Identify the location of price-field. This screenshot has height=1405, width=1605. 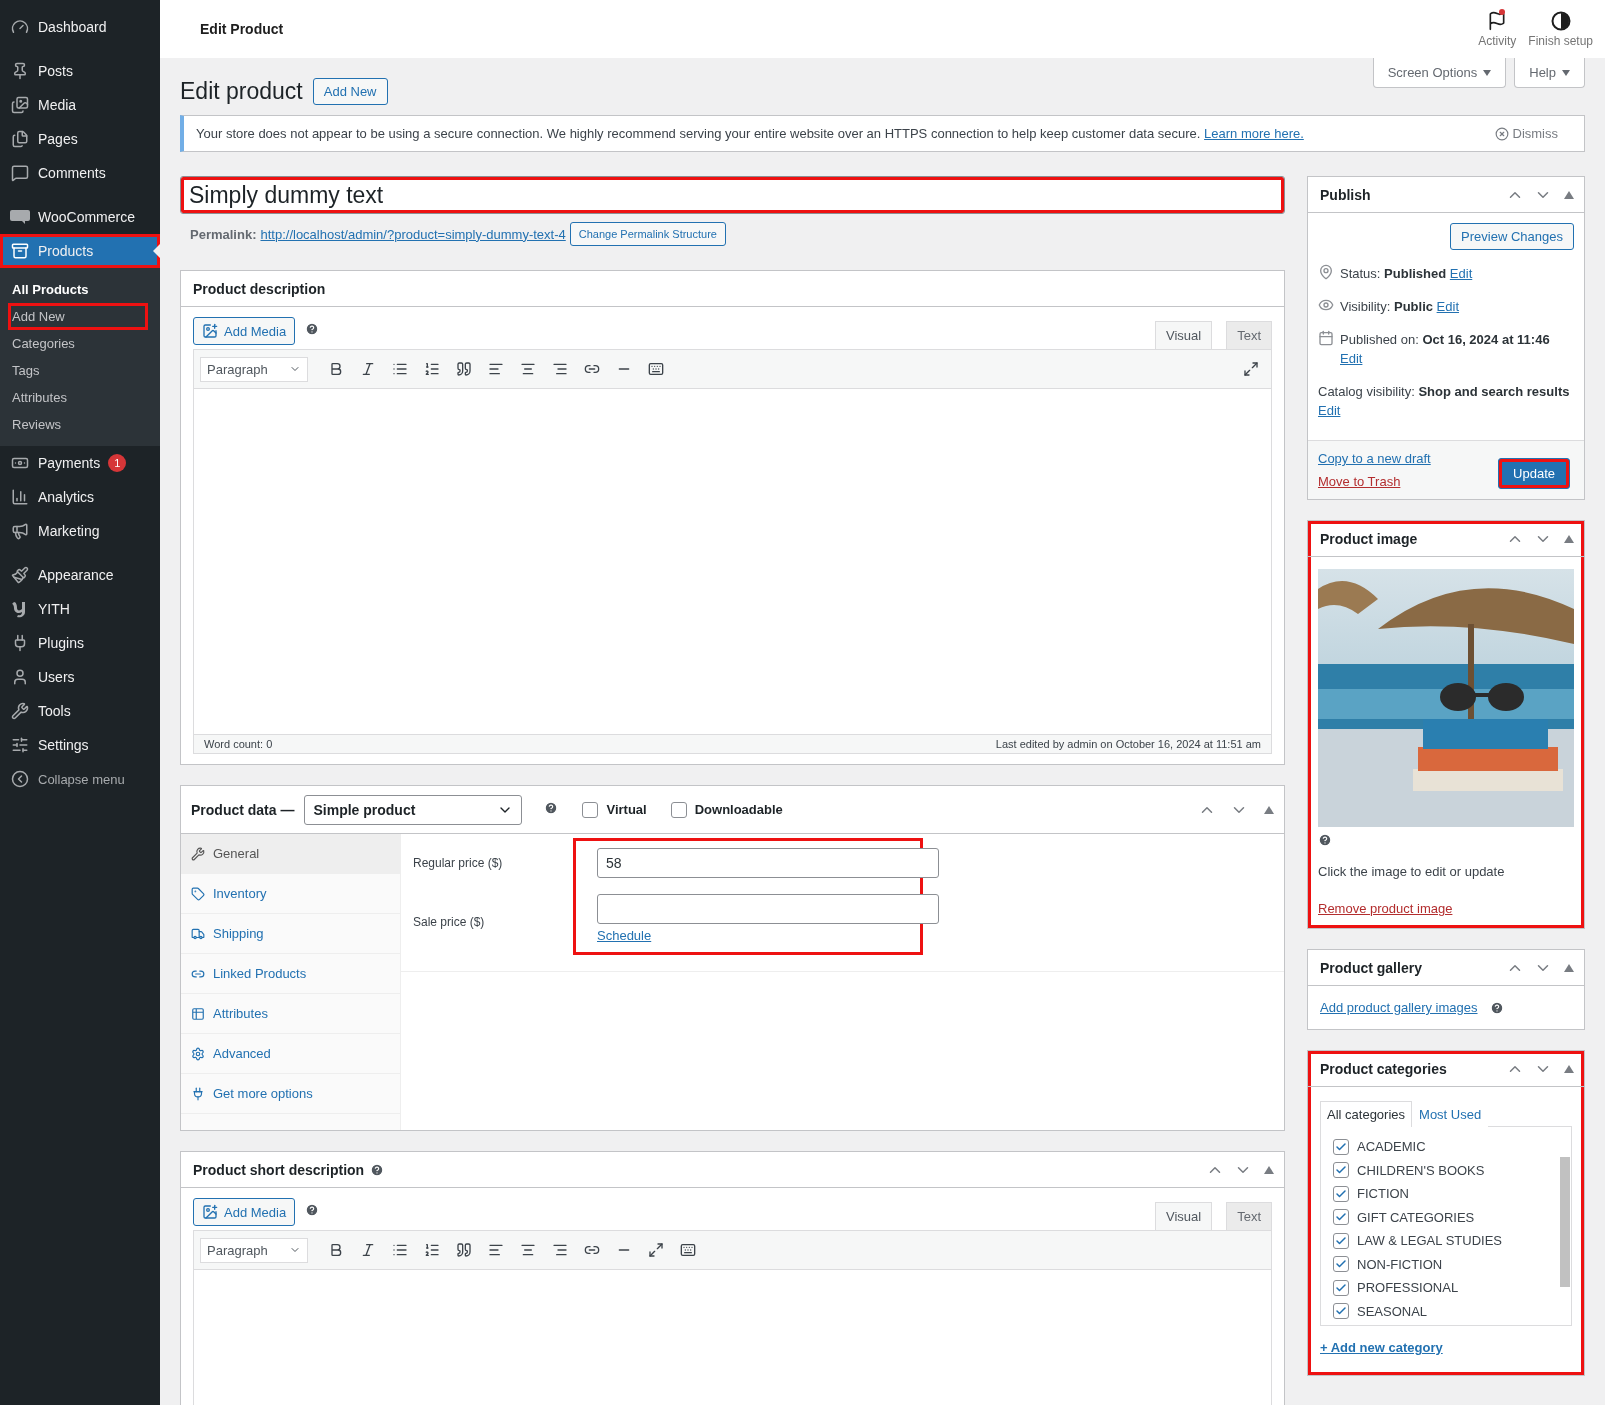
(768, 909).